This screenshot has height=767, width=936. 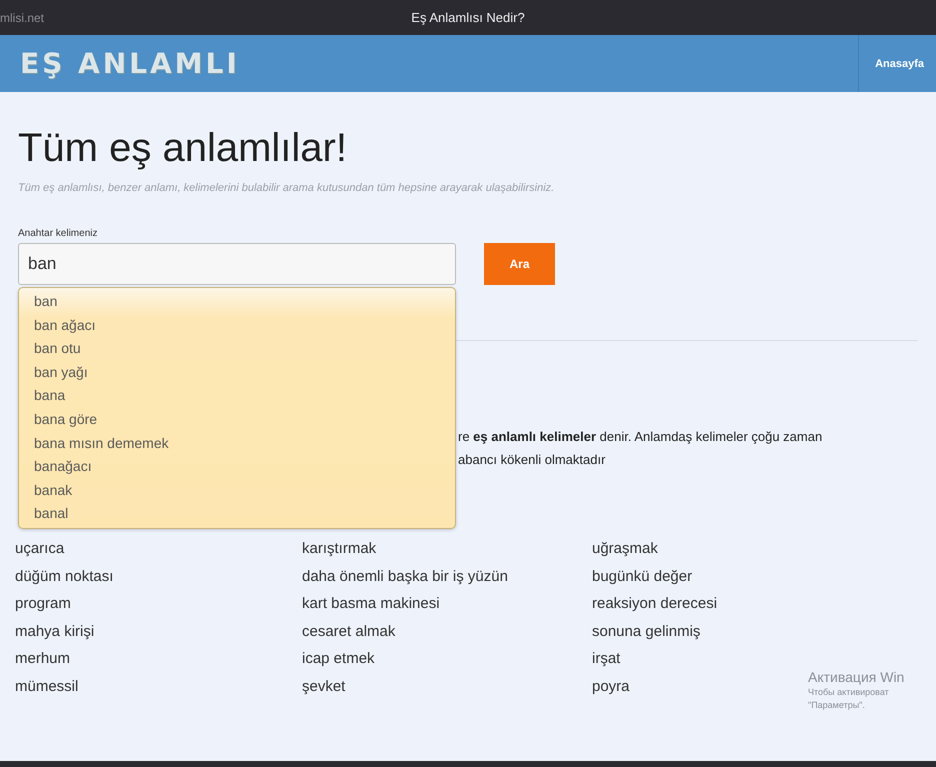 I want to click on word-link: bugünkü değer, so click(x=642, y=576).